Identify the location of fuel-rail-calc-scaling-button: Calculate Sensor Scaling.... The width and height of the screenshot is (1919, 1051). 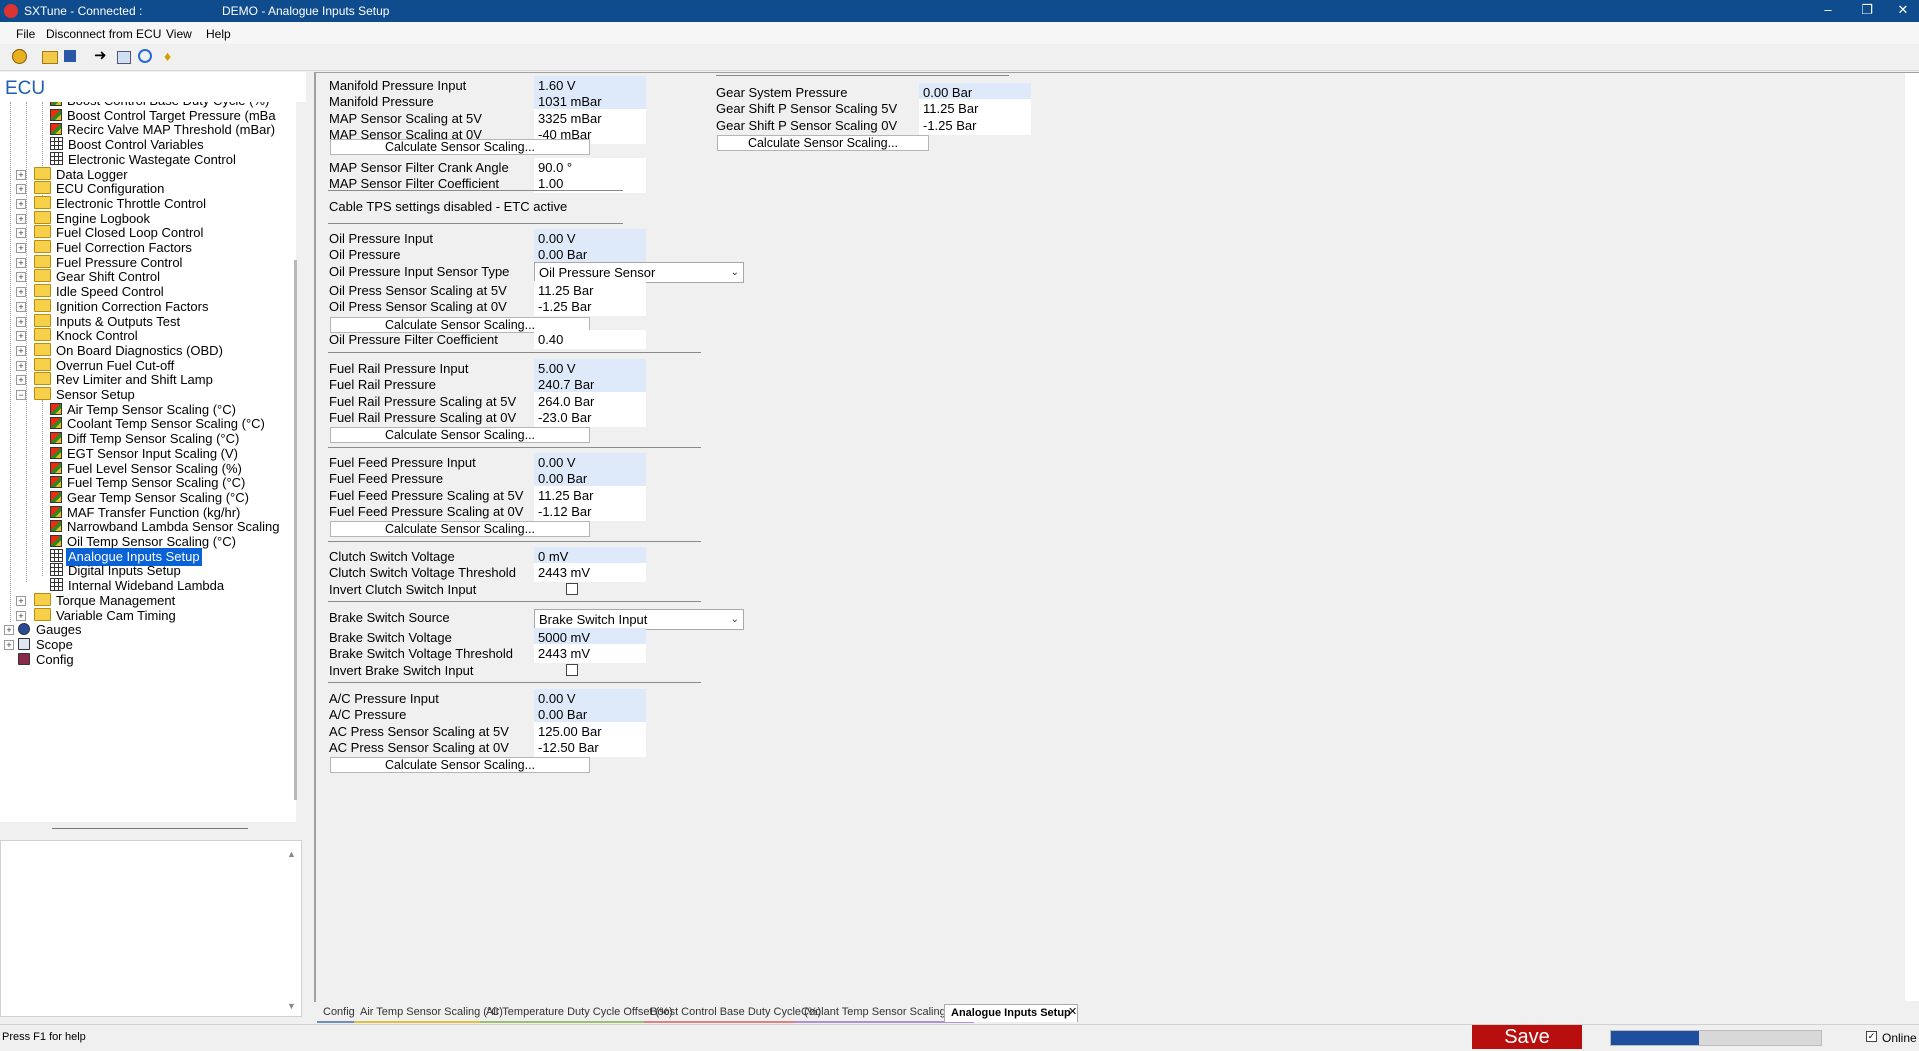
(460, 435).